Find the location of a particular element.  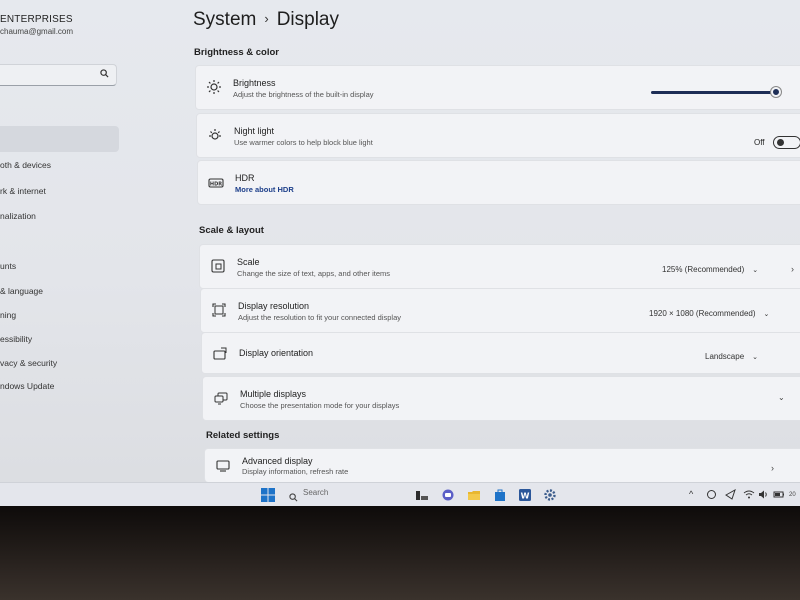

sidebar-item-network: rk & internet is located at coordinates (23, 191).